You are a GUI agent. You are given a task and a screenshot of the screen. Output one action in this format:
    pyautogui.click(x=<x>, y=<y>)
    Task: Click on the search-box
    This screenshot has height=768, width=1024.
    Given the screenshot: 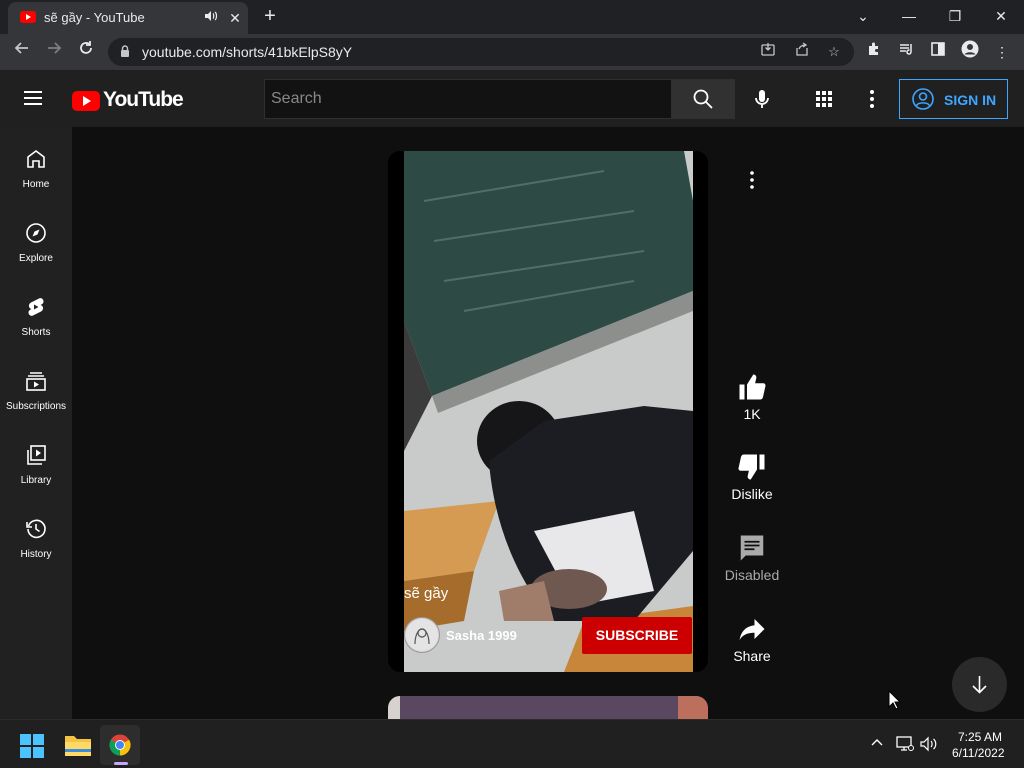 What is the action you would take?
    pyautogui.click(x=468, y=99)
    